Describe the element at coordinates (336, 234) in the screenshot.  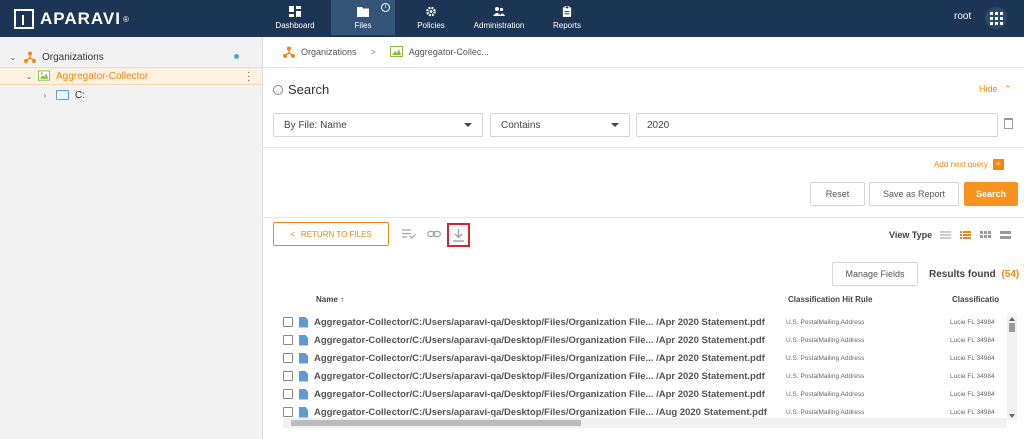
I see `return-label: RETURN TO FILES` at that location.